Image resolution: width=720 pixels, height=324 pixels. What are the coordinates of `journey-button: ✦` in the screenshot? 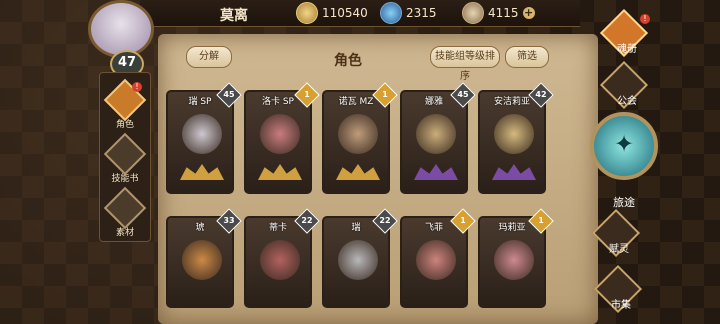 It's located at (624, 146).